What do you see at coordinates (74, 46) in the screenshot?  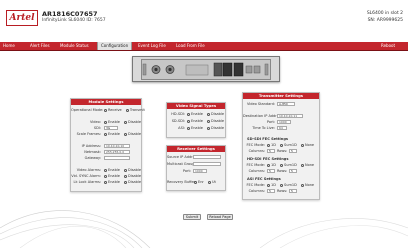 I see `tab-module-status: Module Status` at bounding box center [74, 46].